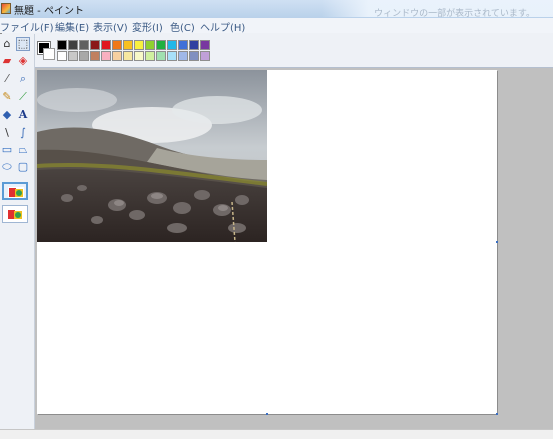 This screenshot has height=439, width=553. What do you see at coordinates (276, 9) in the screenshot?
I see `title-bar: 無題 - ペイント ウィンドウの一部が表示されています。` at bounding box center [276, 9].